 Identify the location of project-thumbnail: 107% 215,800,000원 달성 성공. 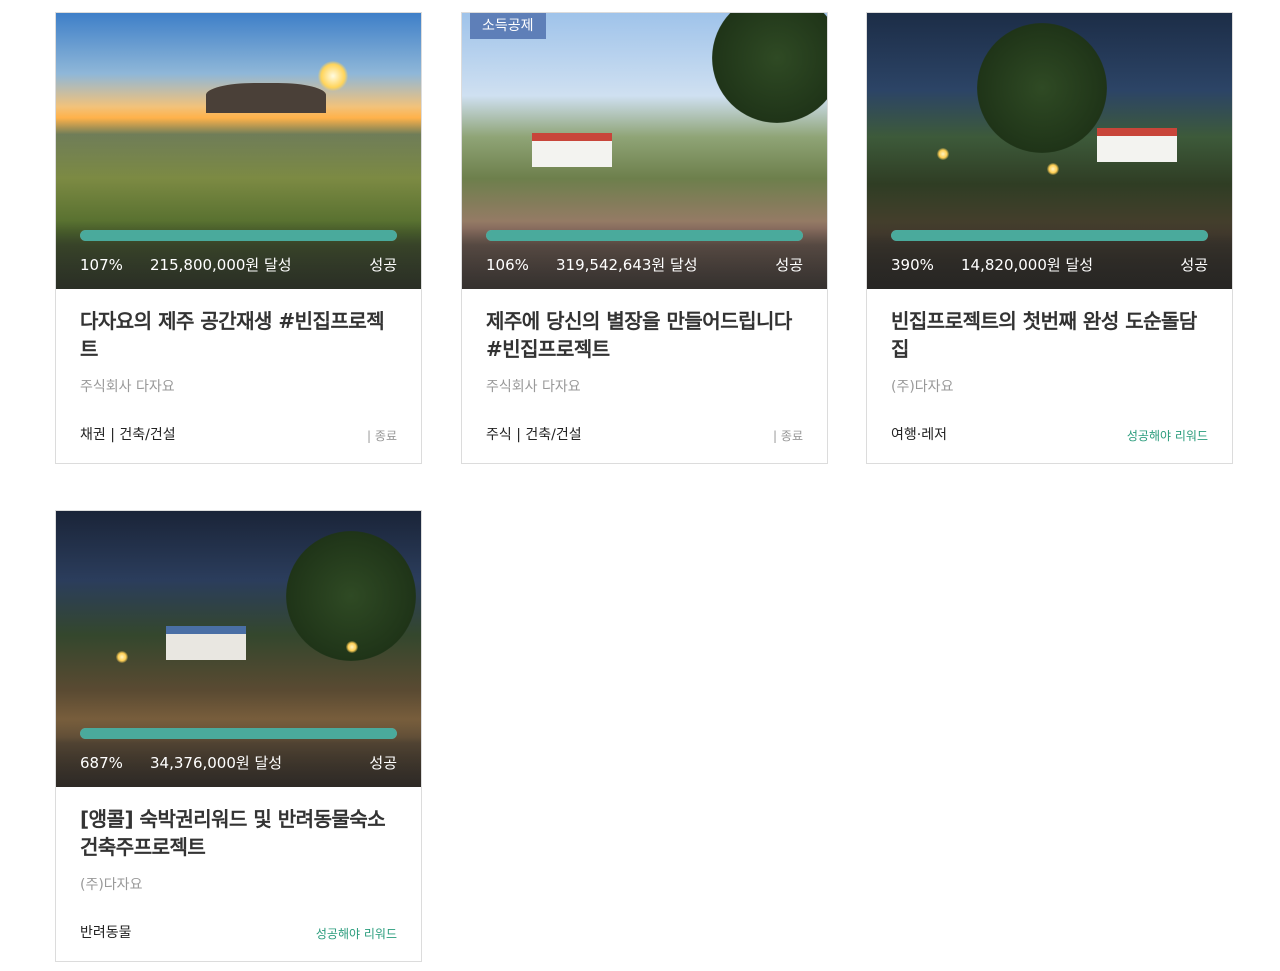
(238, 151).